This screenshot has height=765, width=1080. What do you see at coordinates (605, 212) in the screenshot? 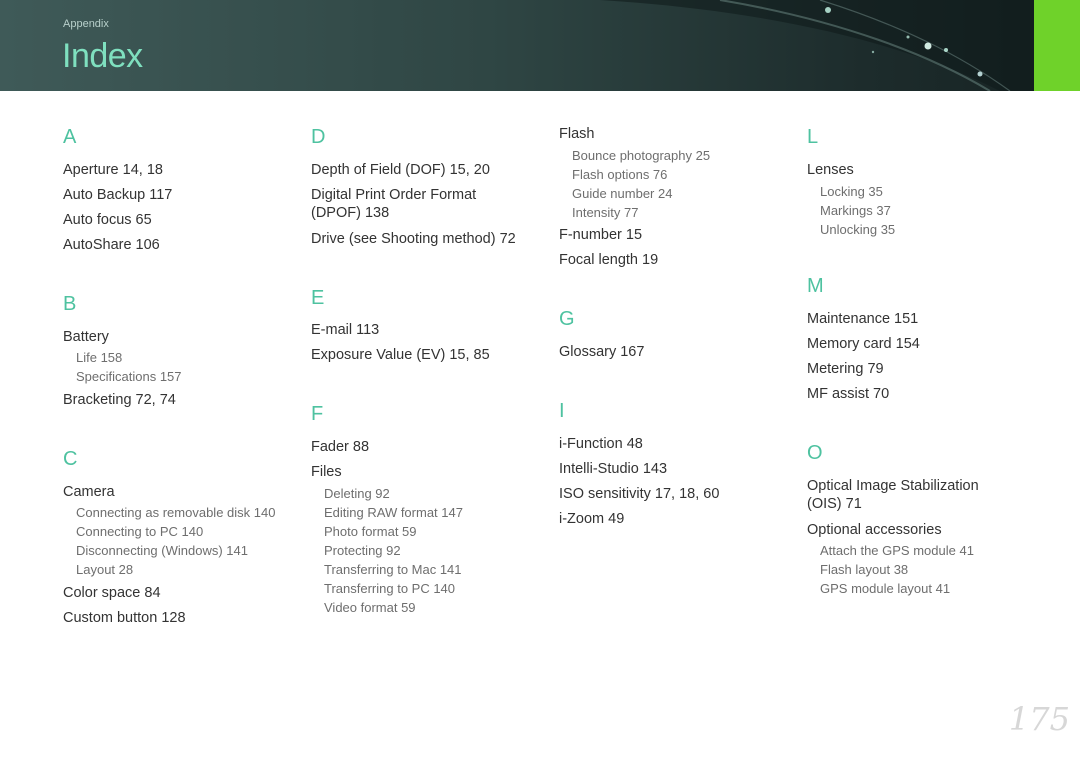
I see `index-subentry: Intensity 77` at bounding box center [605, 212].